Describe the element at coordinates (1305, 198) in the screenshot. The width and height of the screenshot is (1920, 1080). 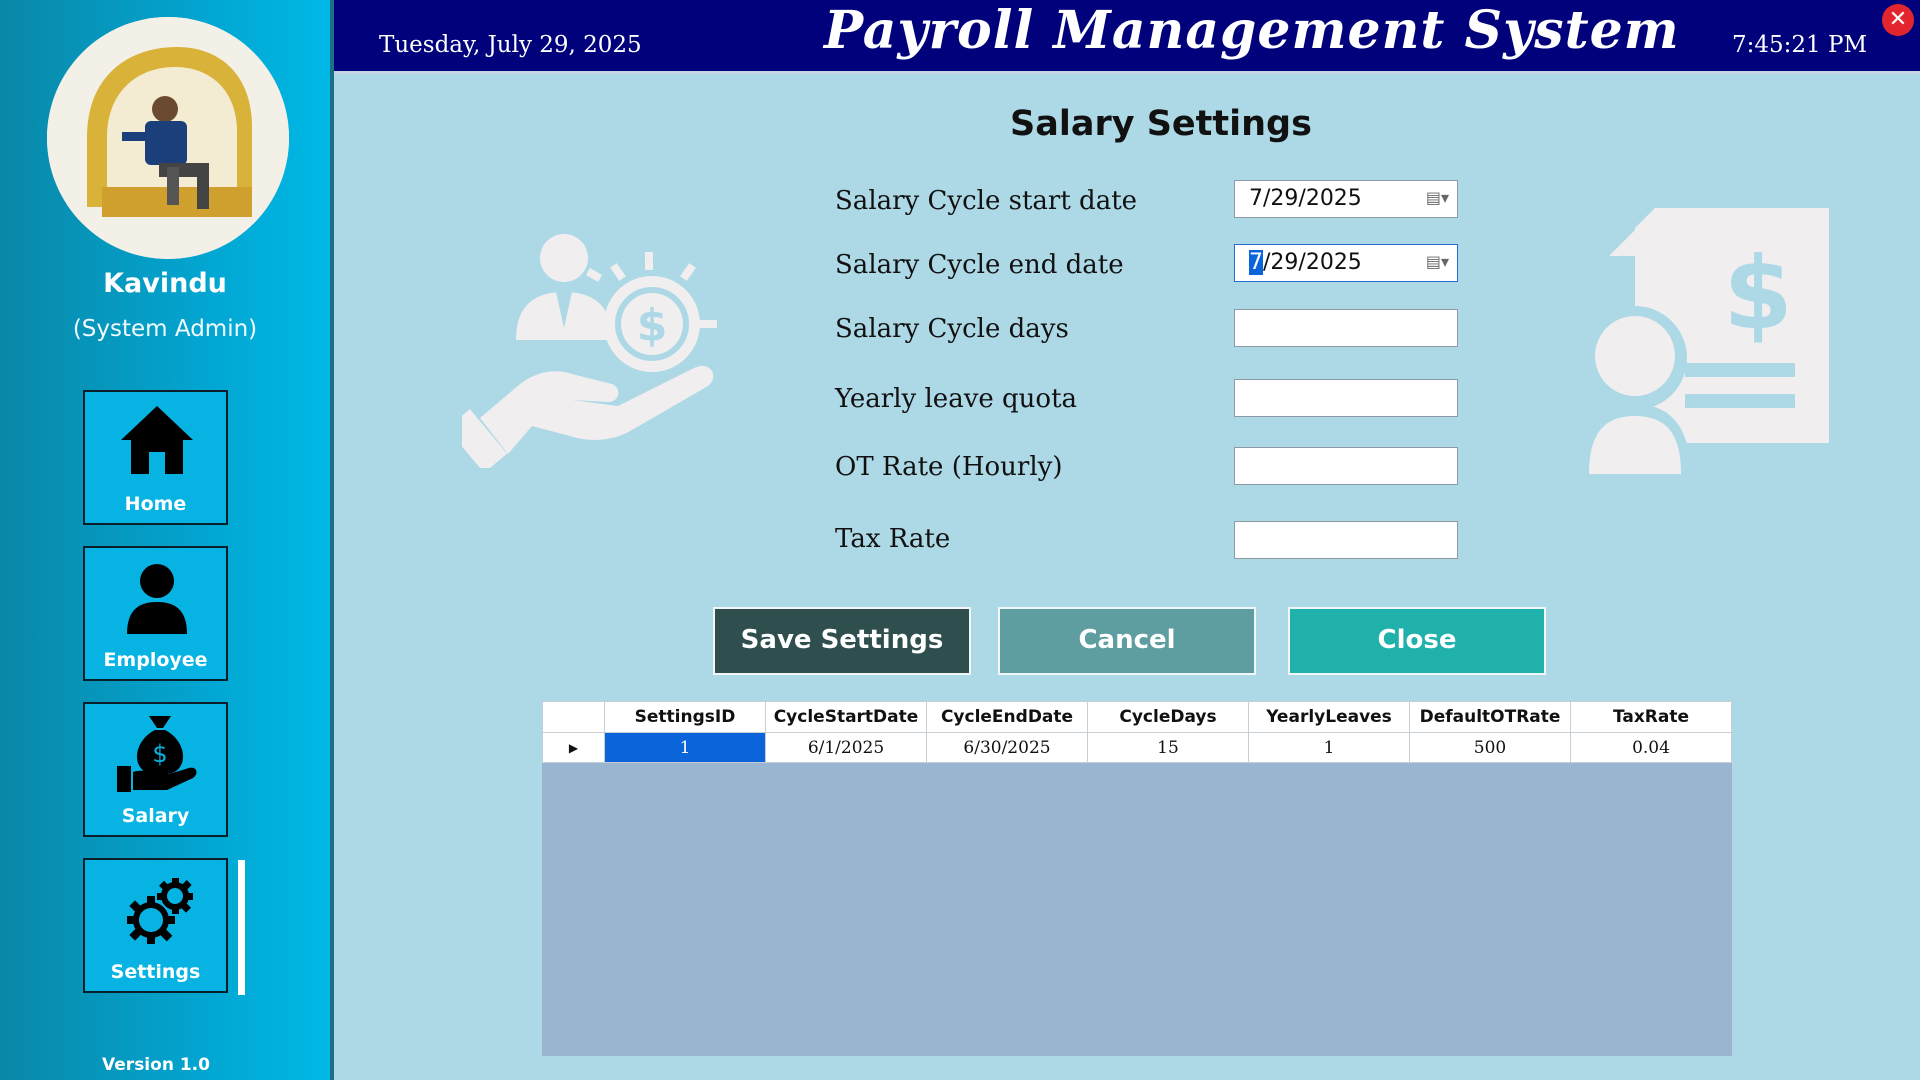
I see `start-date-value: 7/29/2025` at that location.